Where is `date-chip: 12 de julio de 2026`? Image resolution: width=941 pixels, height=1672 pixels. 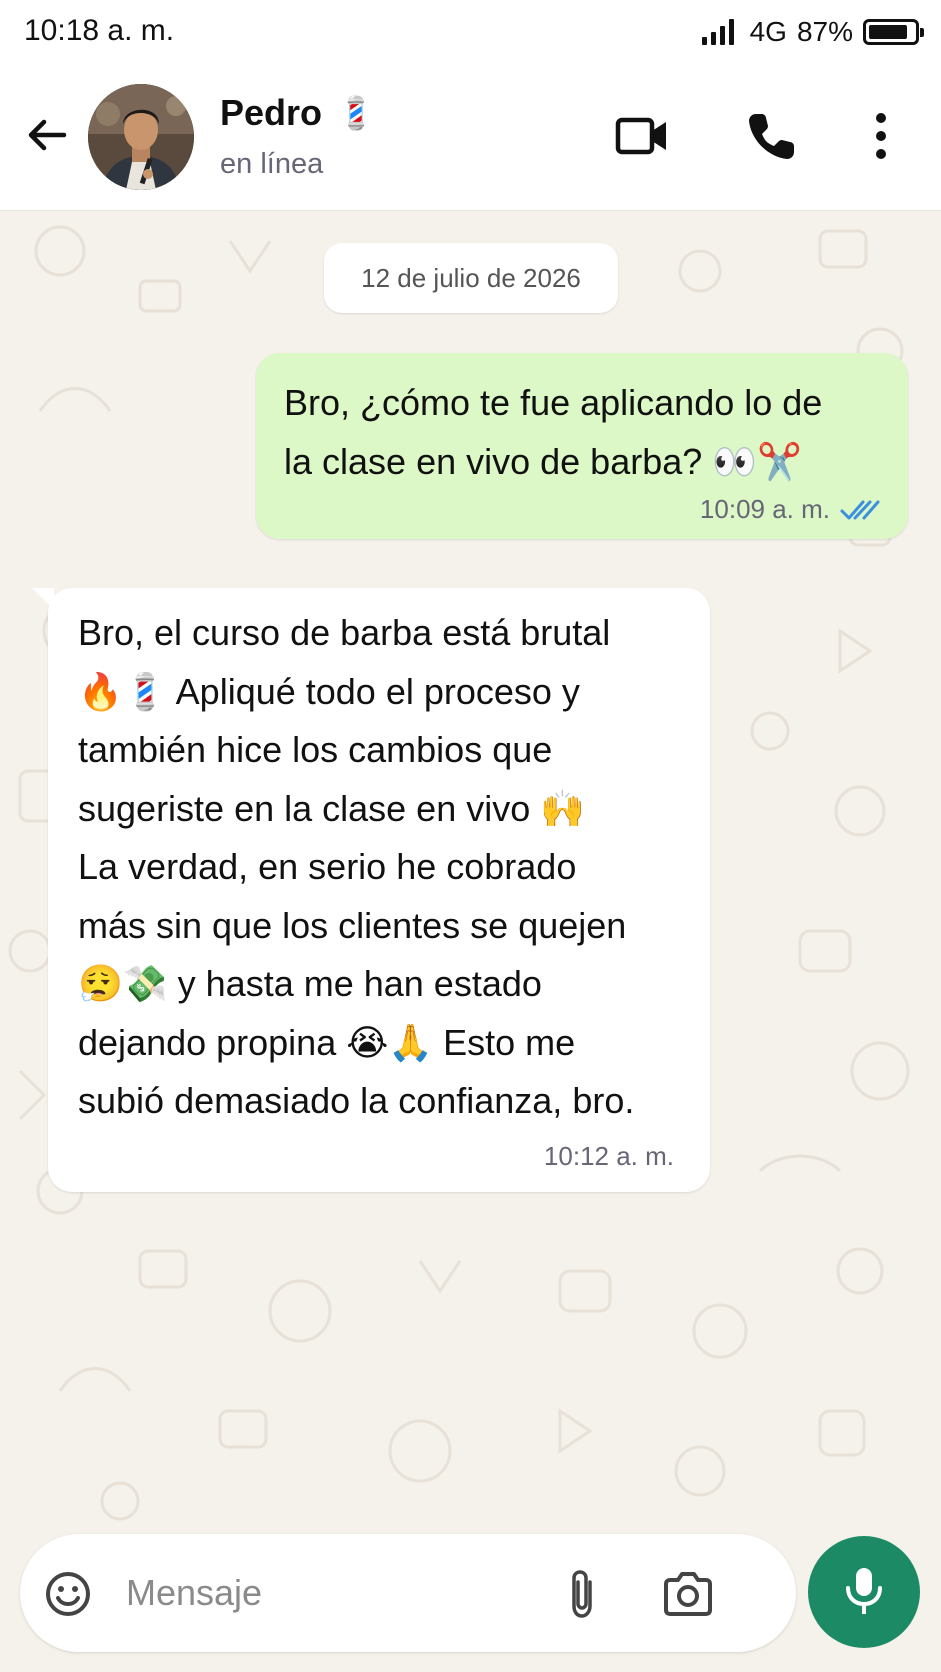 date-chip: 12 de julio de 2026 is located at coordinates (471, 278).